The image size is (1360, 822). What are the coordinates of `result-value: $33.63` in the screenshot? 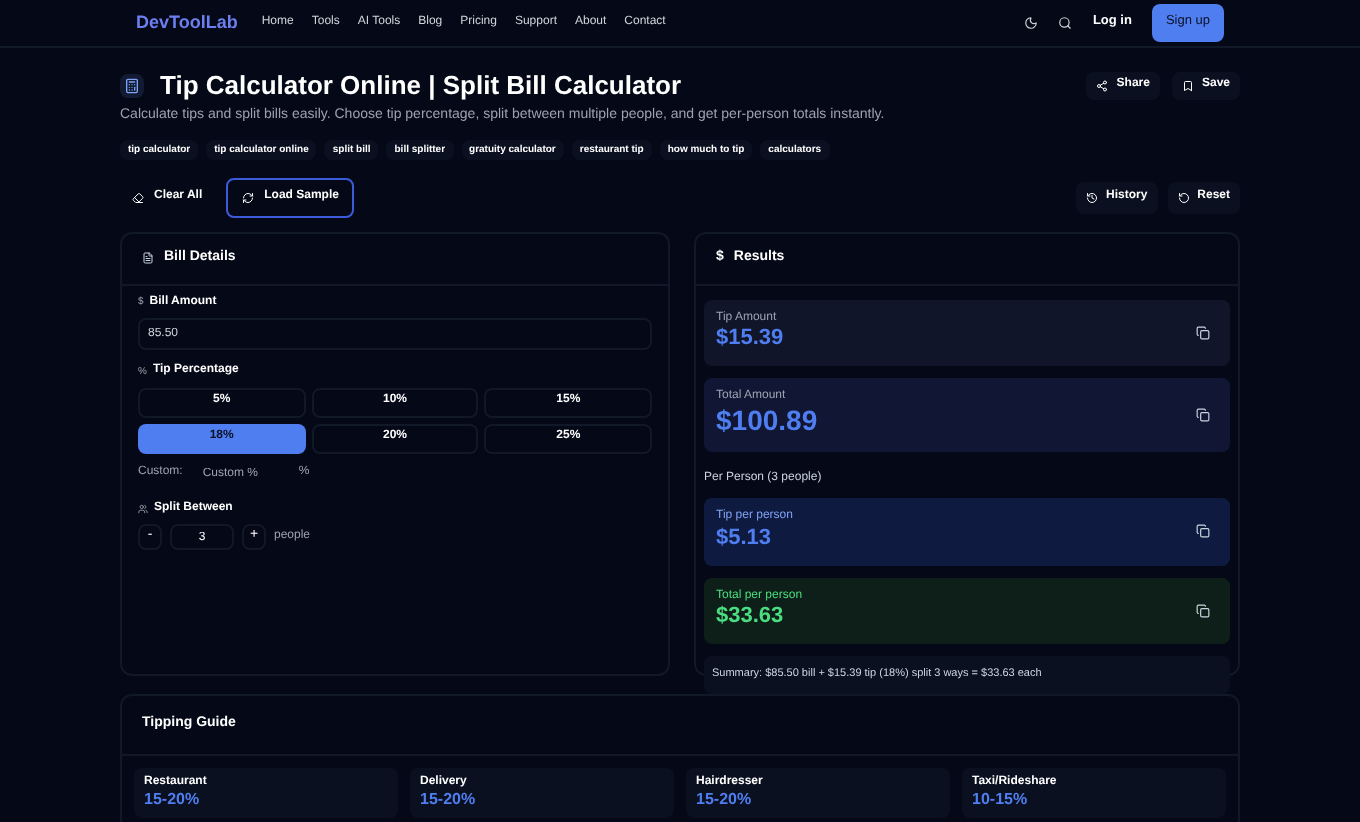 It's located at (751, 618).